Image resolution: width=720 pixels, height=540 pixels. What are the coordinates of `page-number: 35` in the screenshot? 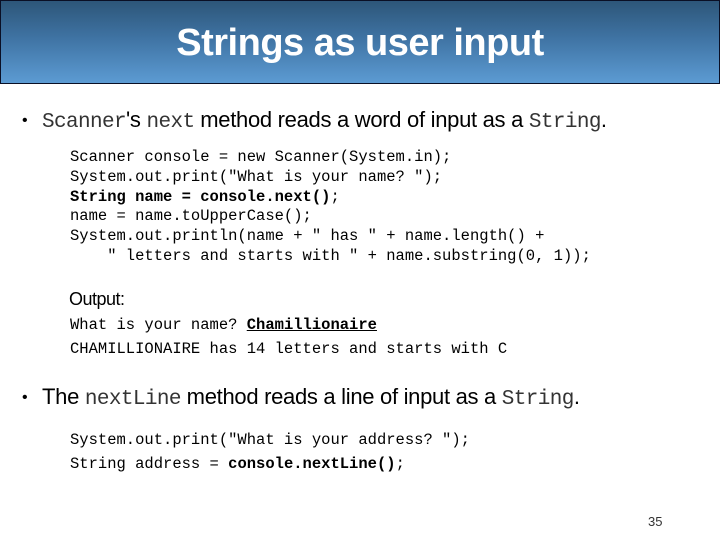 It's located at (655, 521).